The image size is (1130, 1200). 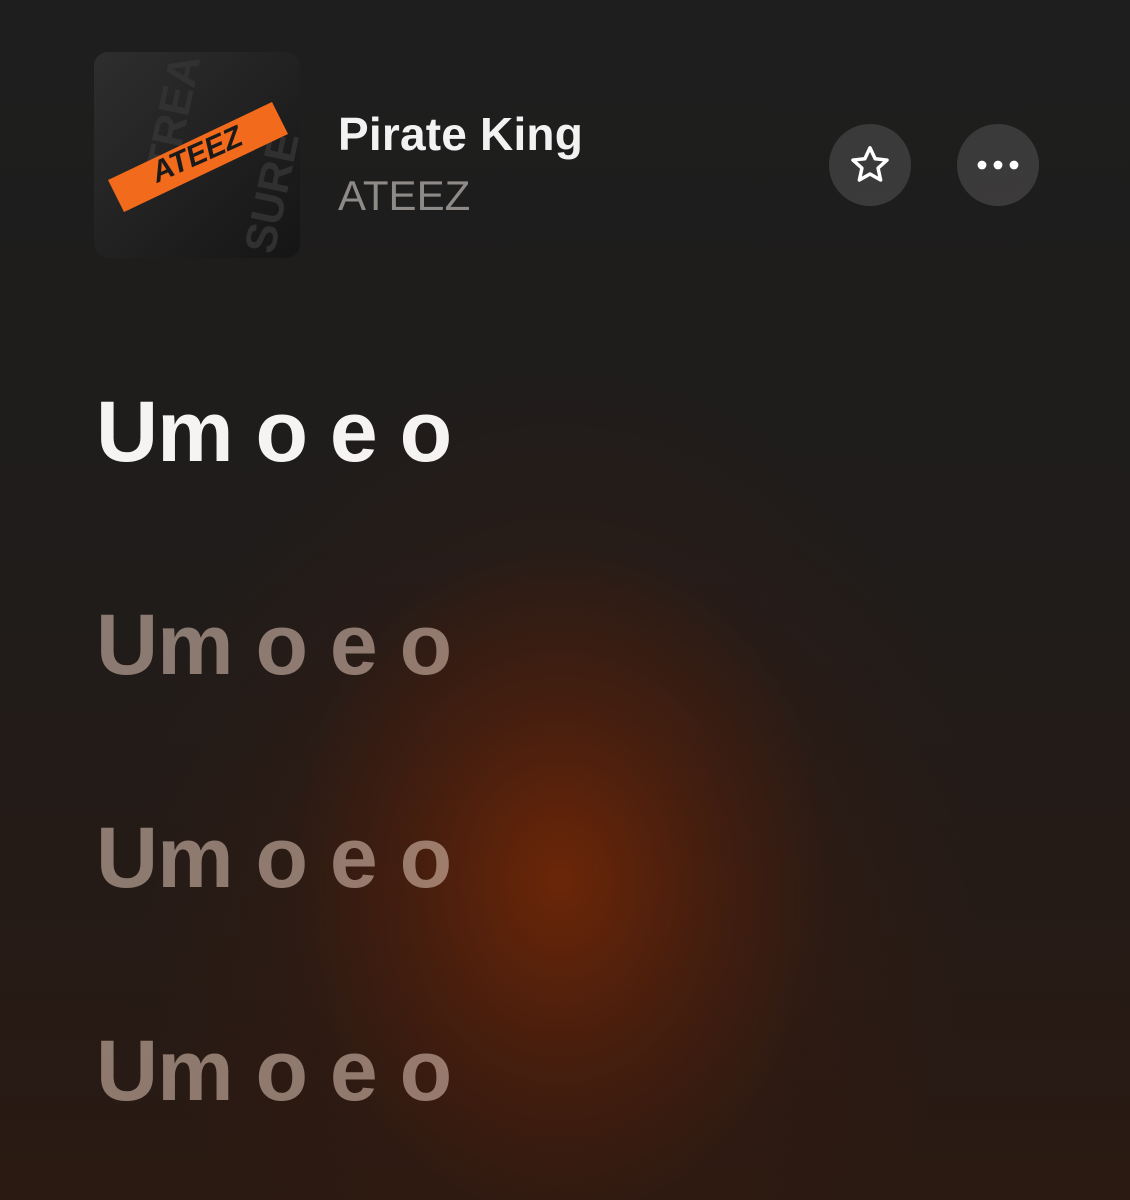 I want to click on album-artwork: TREA SURE ATEEZ, so click(x=197, y=155).